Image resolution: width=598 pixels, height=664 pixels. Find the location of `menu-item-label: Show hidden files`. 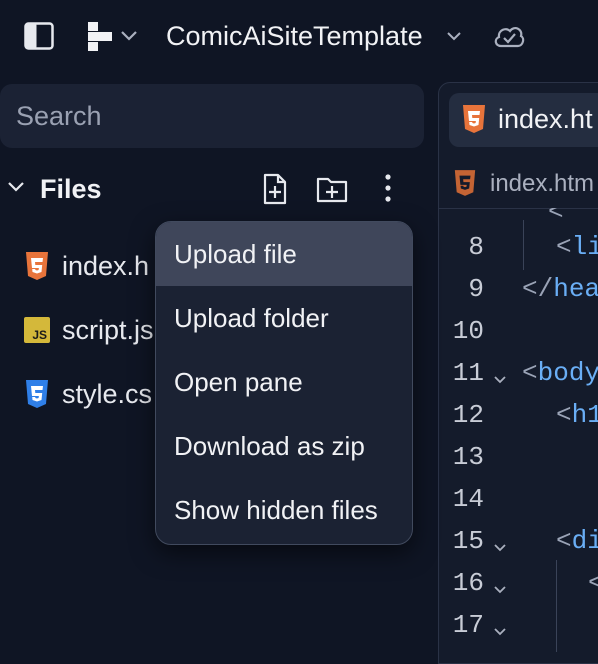

menu-item-label: Show hidden files is located at coordinates (276, 510).